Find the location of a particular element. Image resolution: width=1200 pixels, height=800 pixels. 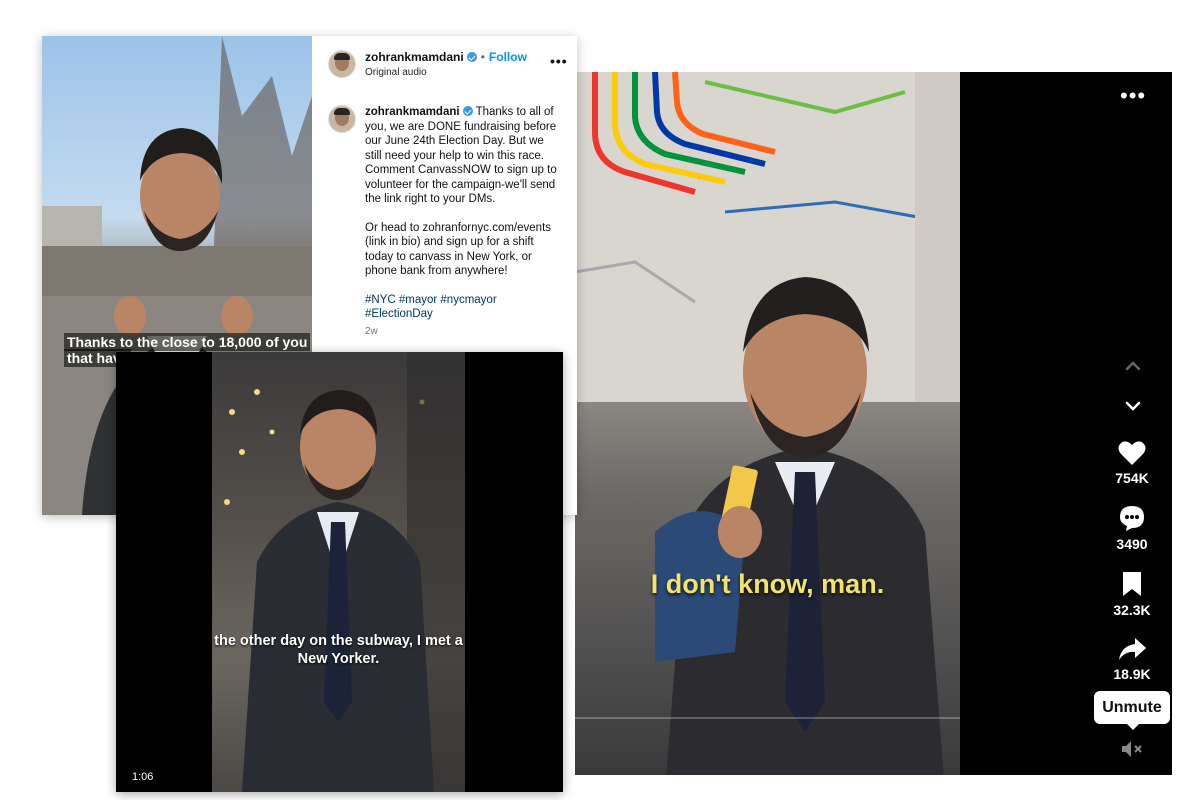

reel-timestamp: 1:06 is located at coordinates (143, 777).